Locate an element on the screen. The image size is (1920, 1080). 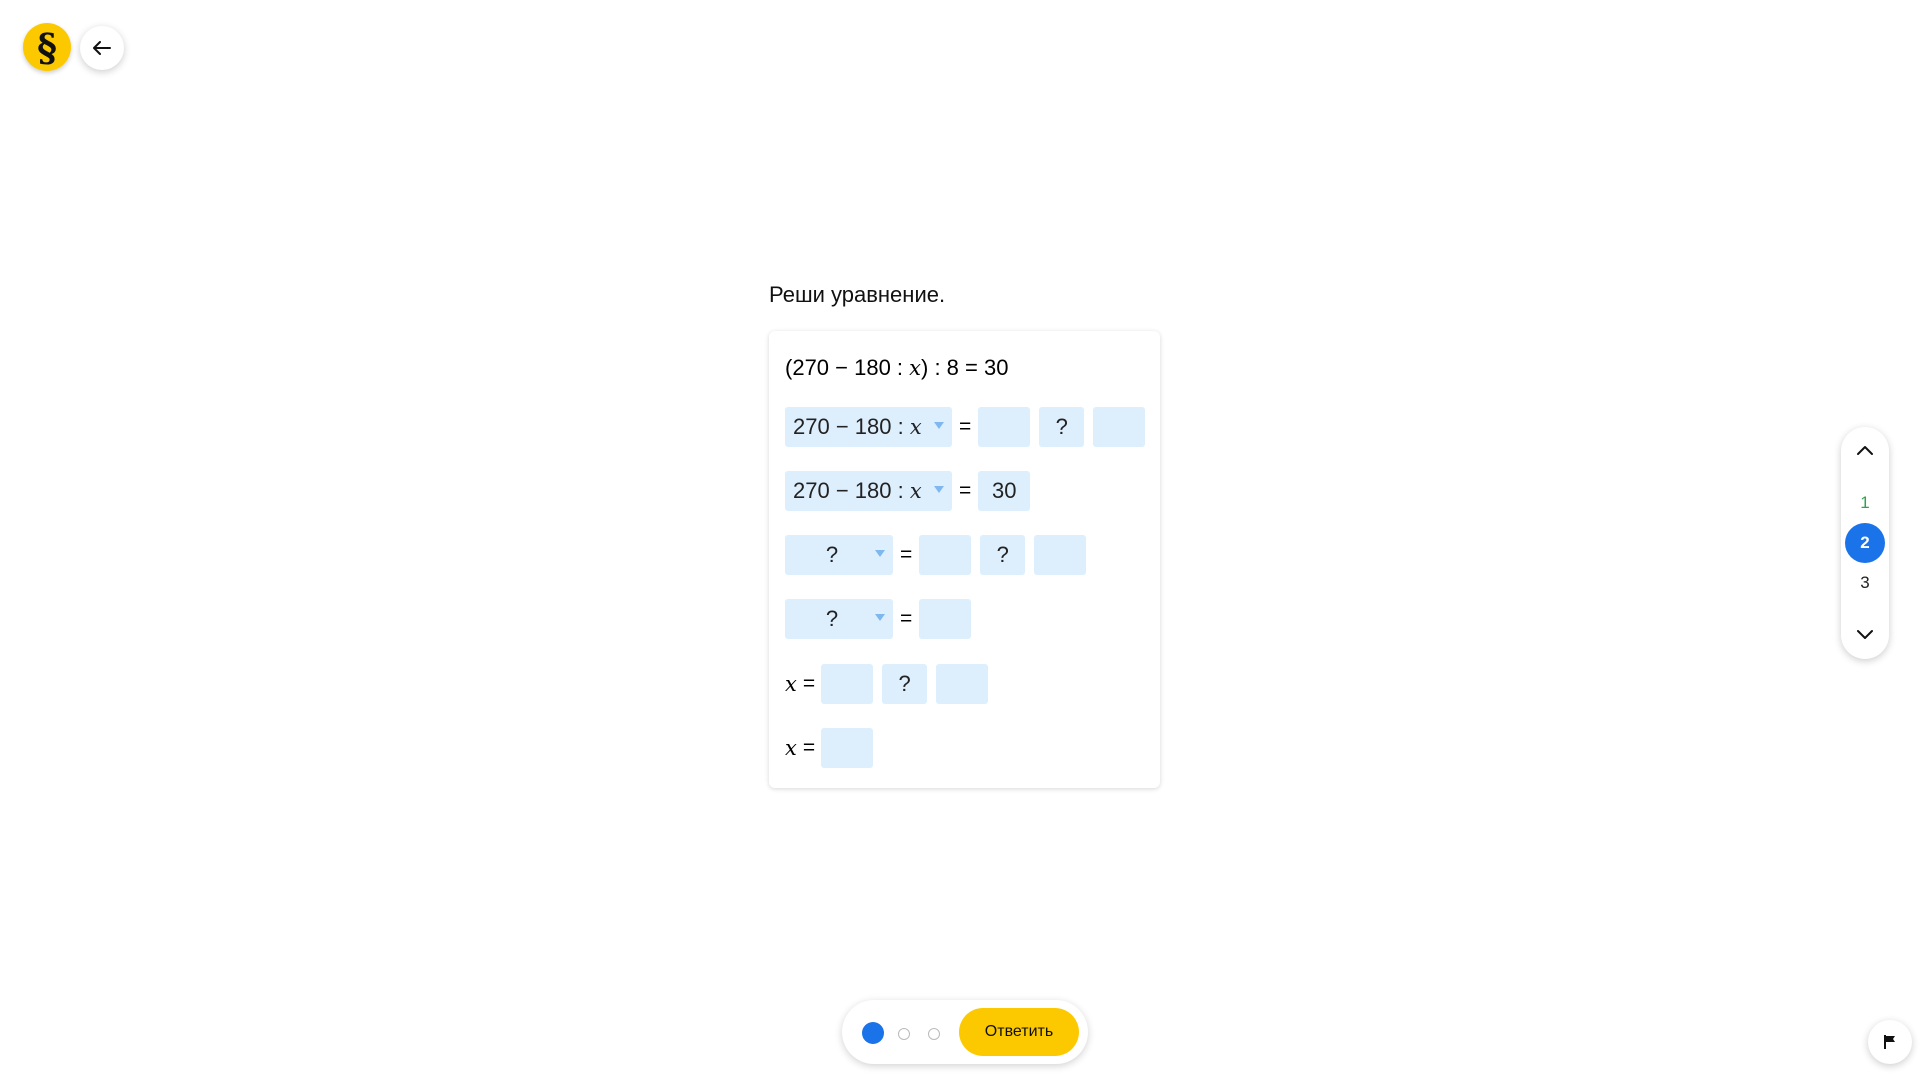
answer-bar: Ответить is located at coordinates (965, 1032).